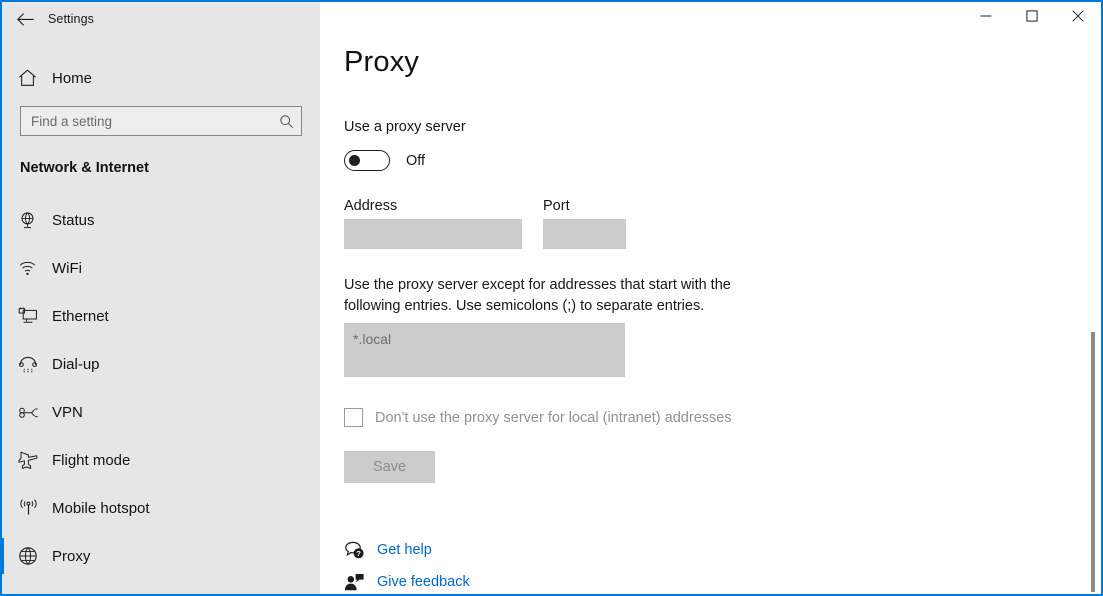 The width and height of the screenshot is (1103, 596). What do you see at coordinates (71, 556) in the screenshot?
I see `sidebar-item-proxy-label: Proxy` at bounding box center [71, 556].